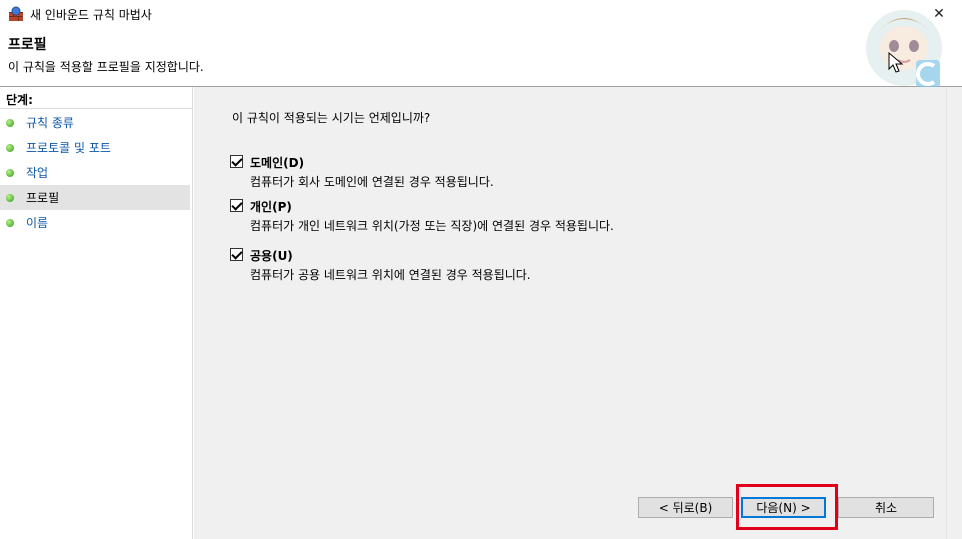 Image resolution: width=962 pixels, height=539 pixels. I want to click on step-rule-type: 규칙 종류, so click(95, 122).